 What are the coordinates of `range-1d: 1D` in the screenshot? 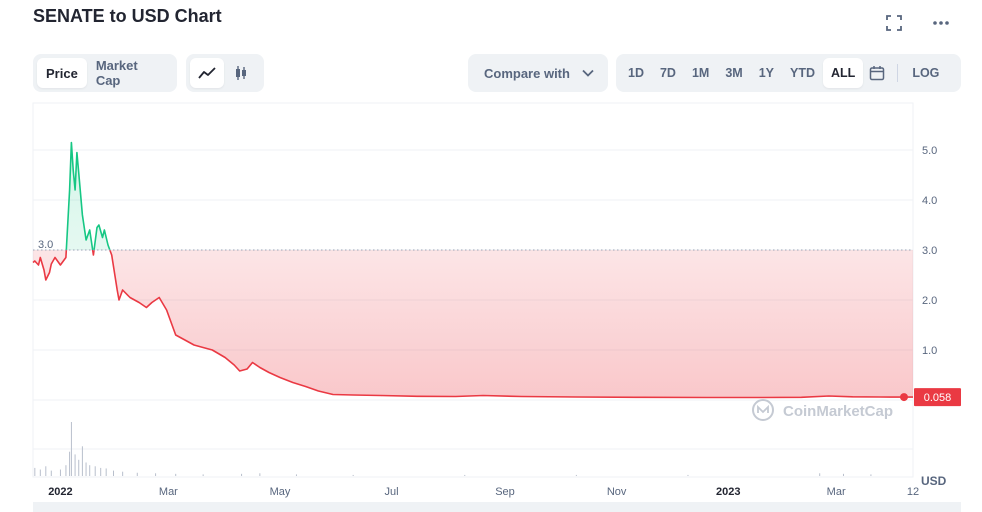 It's located at (636, 73).